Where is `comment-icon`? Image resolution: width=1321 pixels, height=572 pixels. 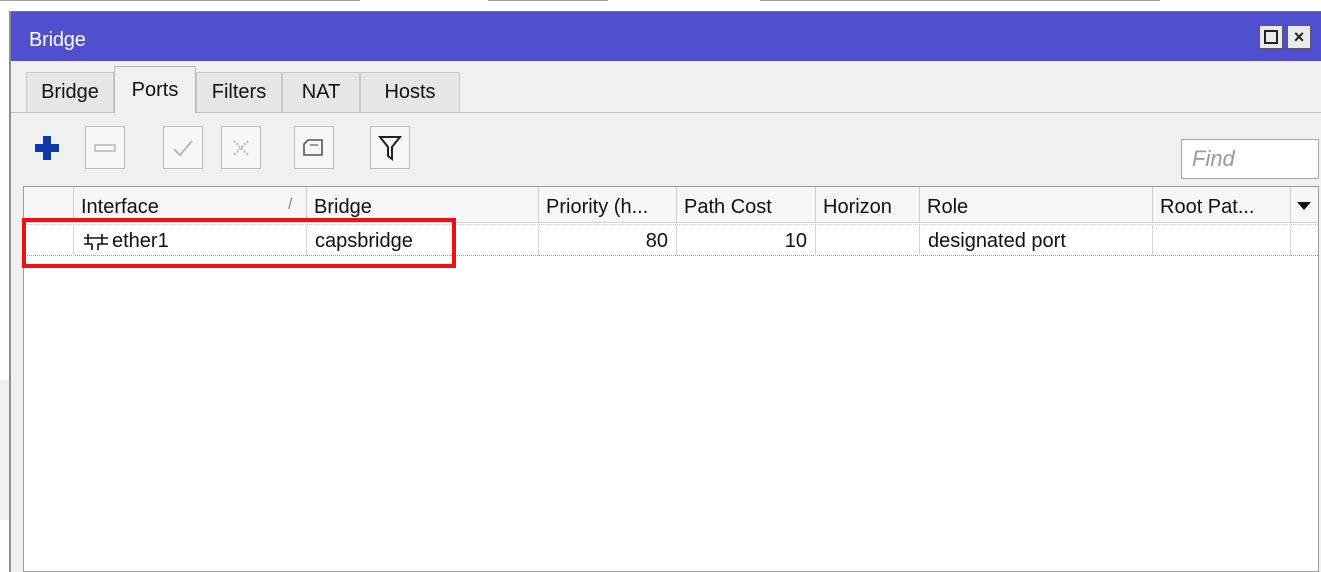
comment-icon is located at coordinates (313, 147).